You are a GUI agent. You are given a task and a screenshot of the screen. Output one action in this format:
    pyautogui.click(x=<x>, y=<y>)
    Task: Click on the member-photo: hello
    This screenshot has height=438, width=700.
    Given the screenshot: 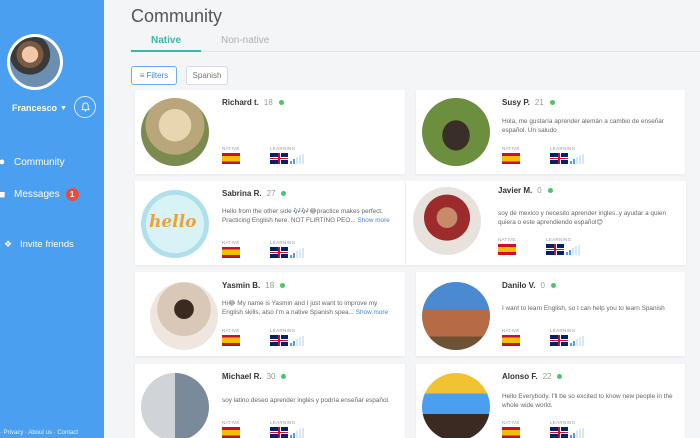 What is the action you would take?
    pyautogui.click(x=175, y=224)
    